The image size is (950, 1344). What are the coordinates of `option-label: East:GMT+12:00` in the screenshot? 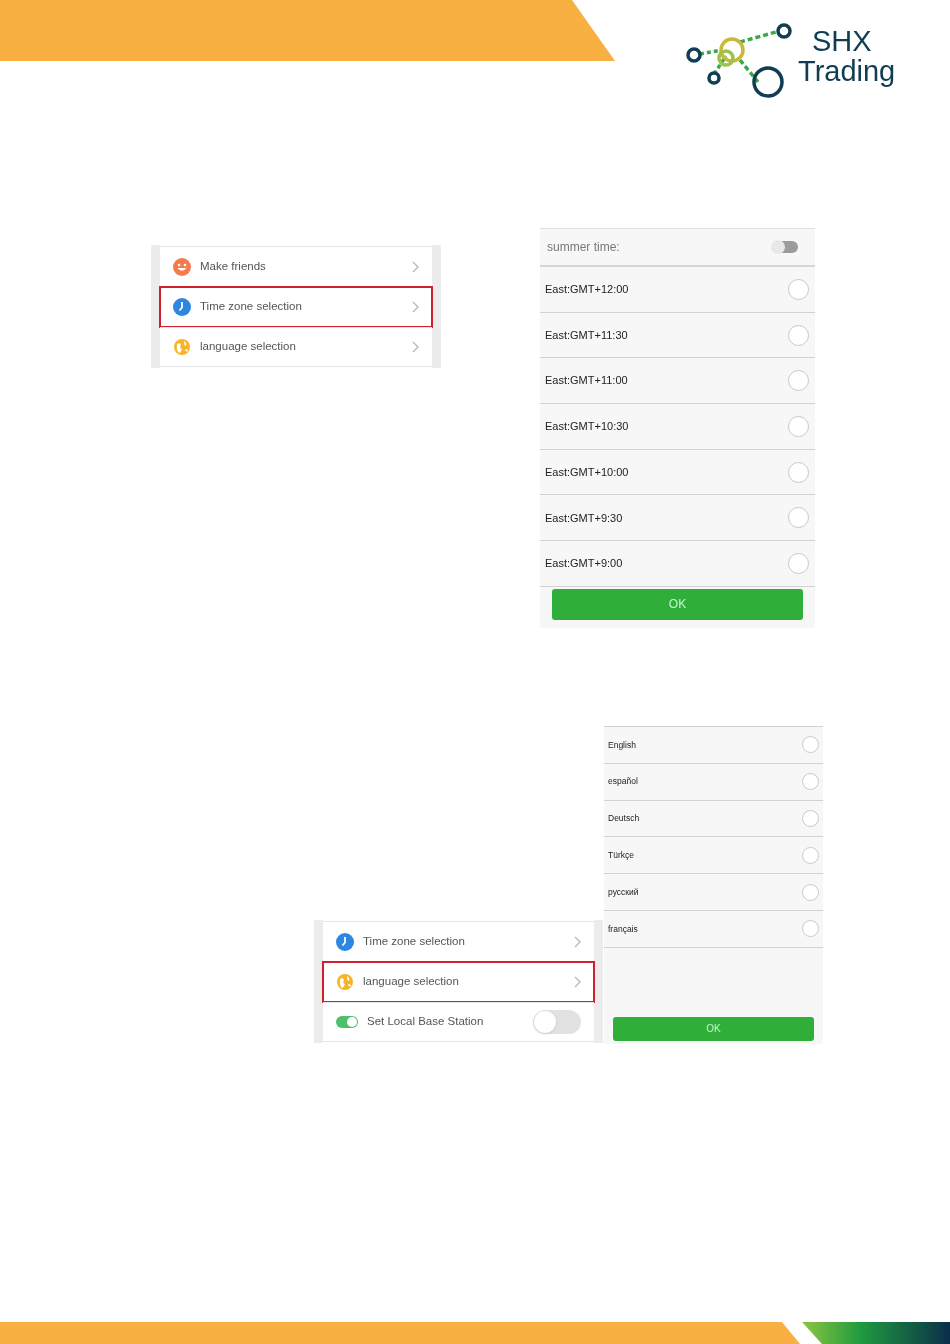 It's located at (587, 290).